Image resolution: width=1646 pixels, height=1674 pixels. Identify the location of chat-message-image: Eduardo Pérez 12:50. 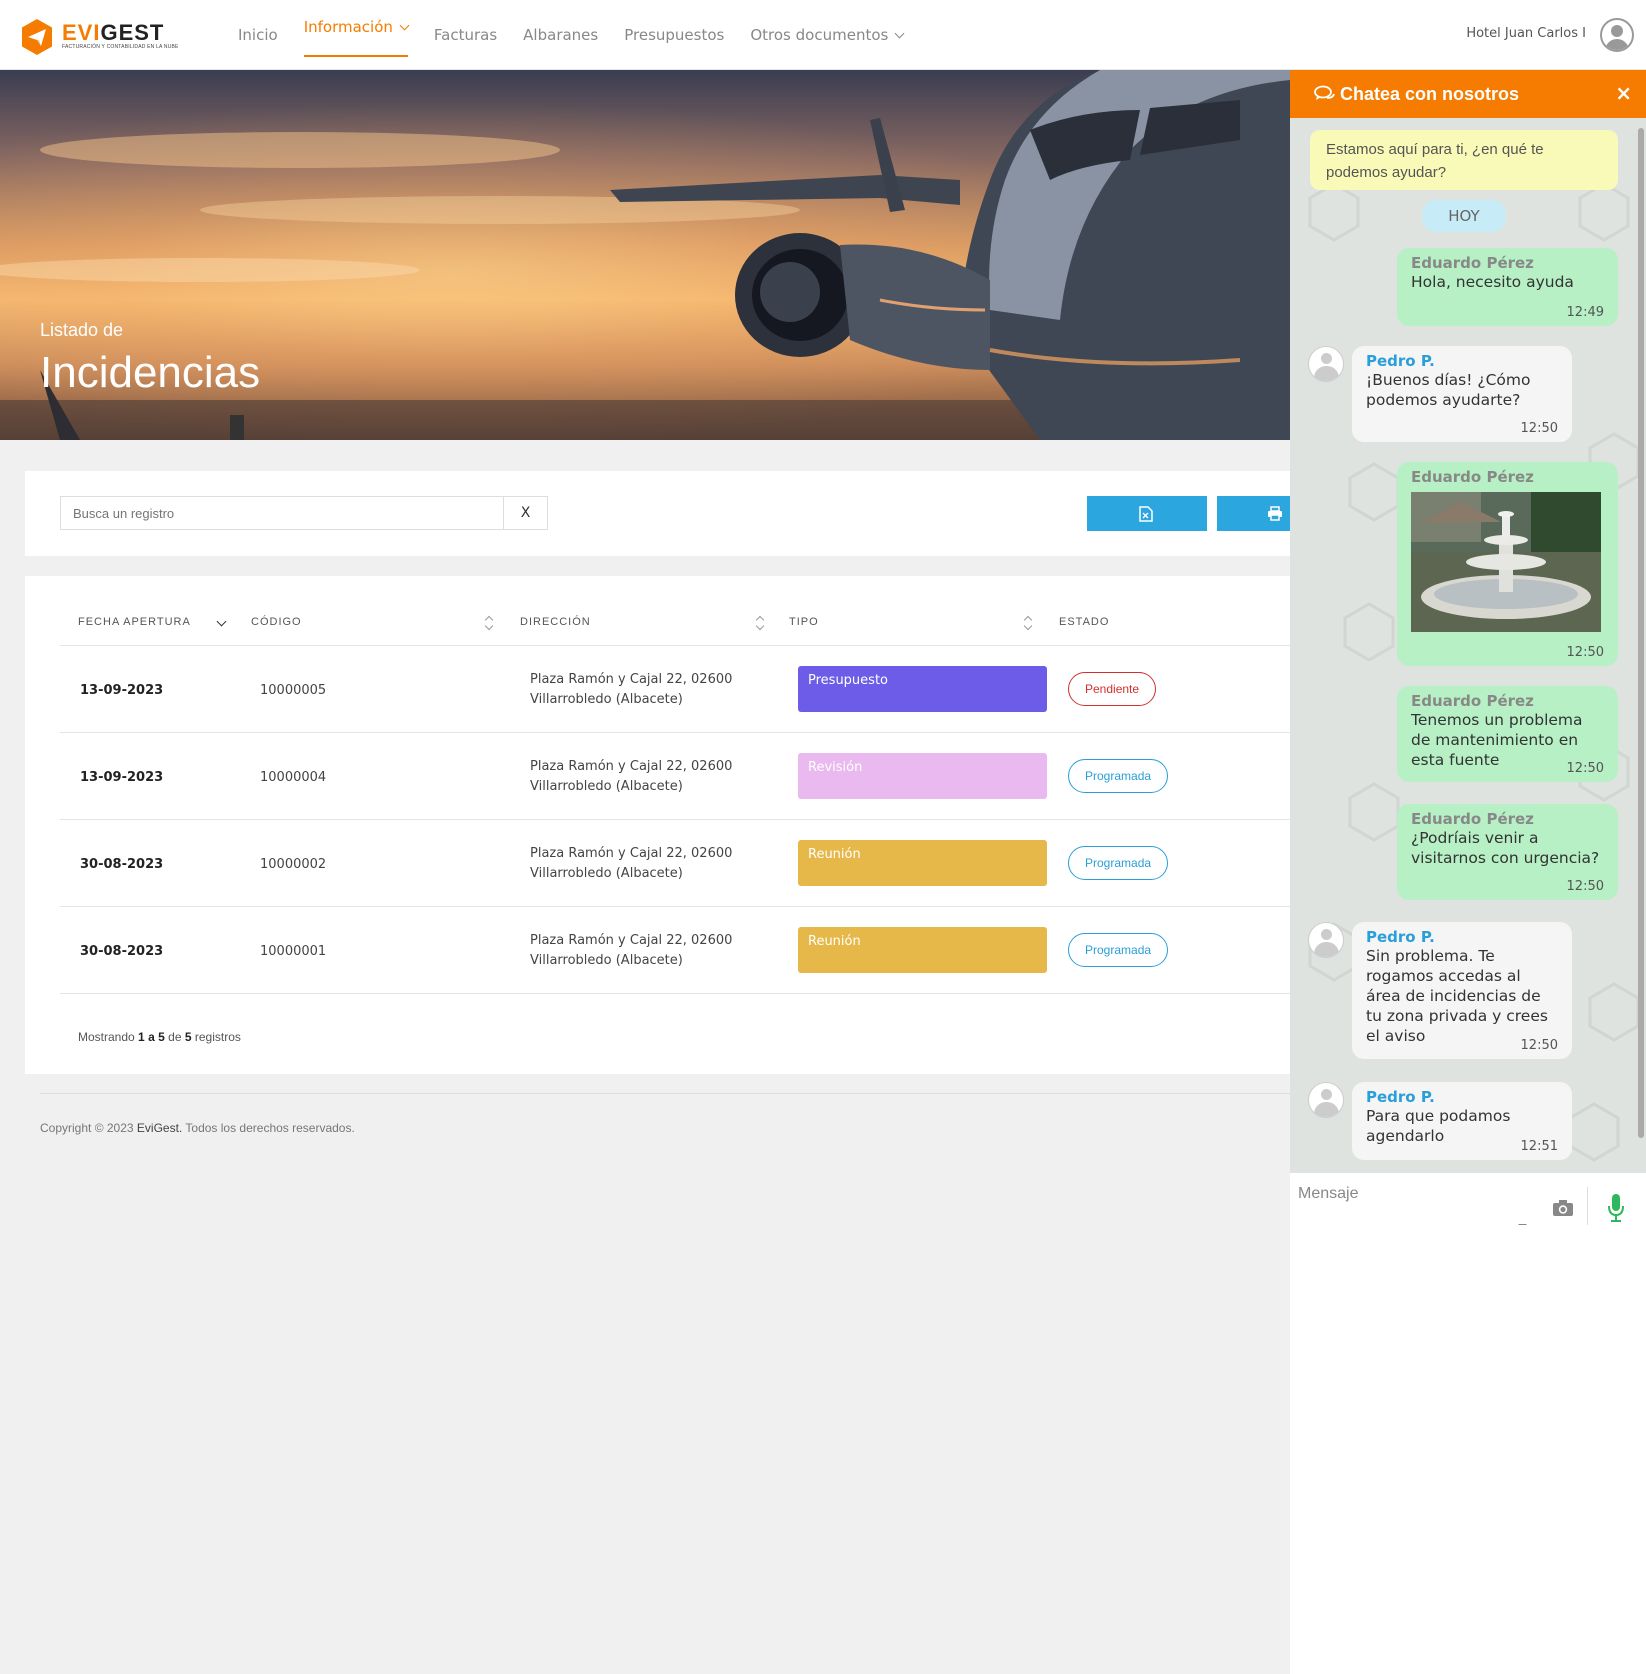
(1507, 564).